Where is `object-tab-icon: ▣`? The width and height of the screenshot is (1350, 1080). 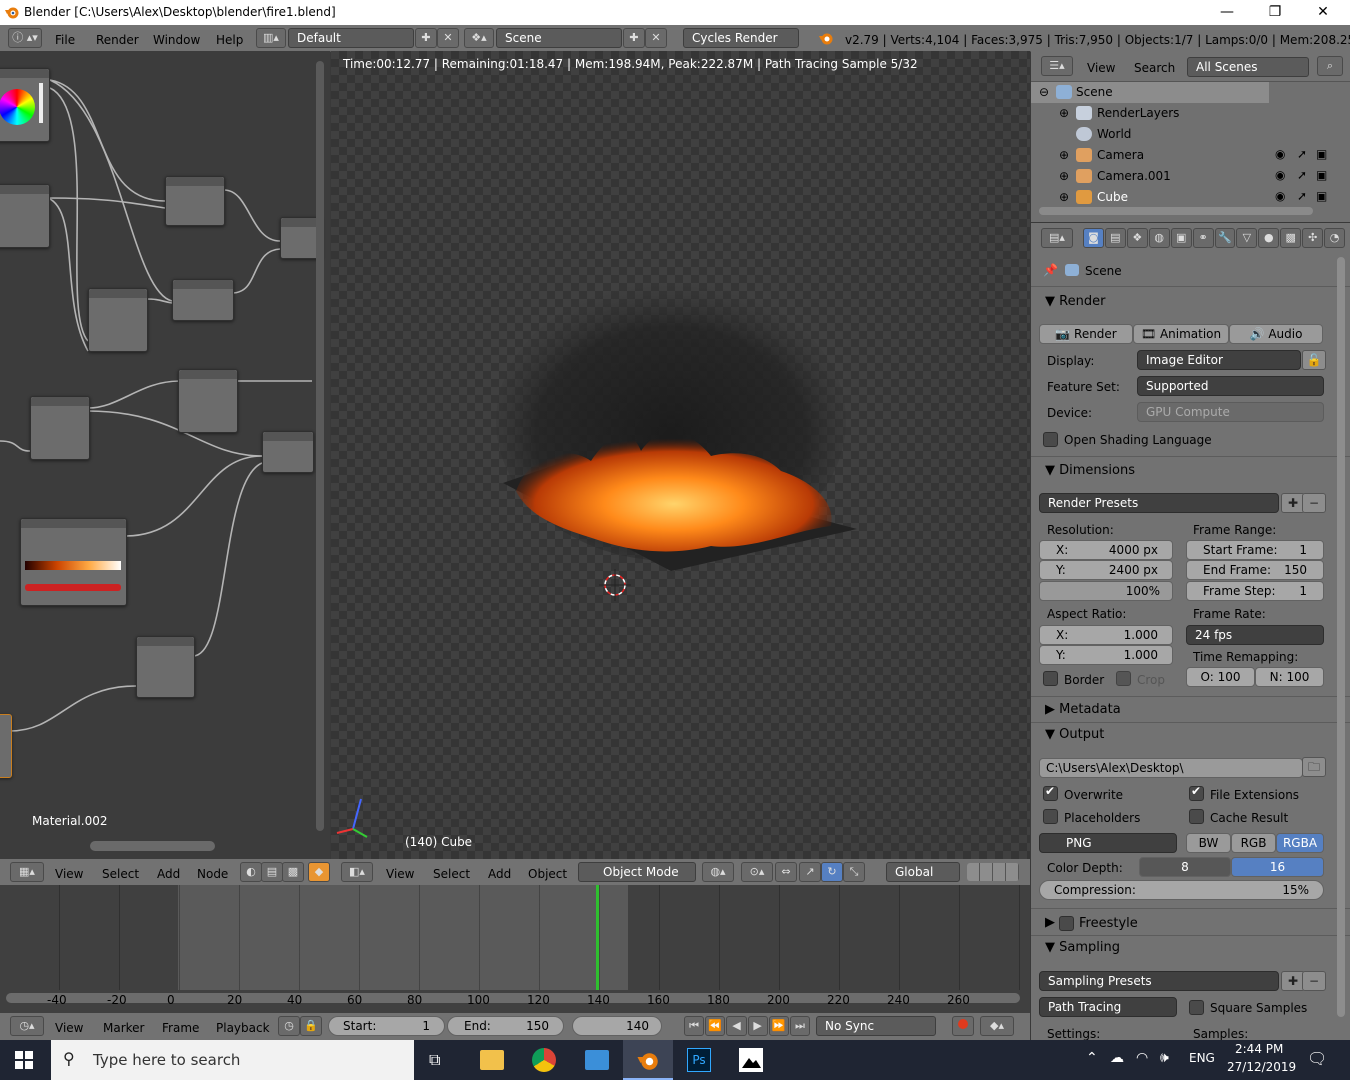
object-tab-icon: ▣ is located at coordinates (1181, 238).